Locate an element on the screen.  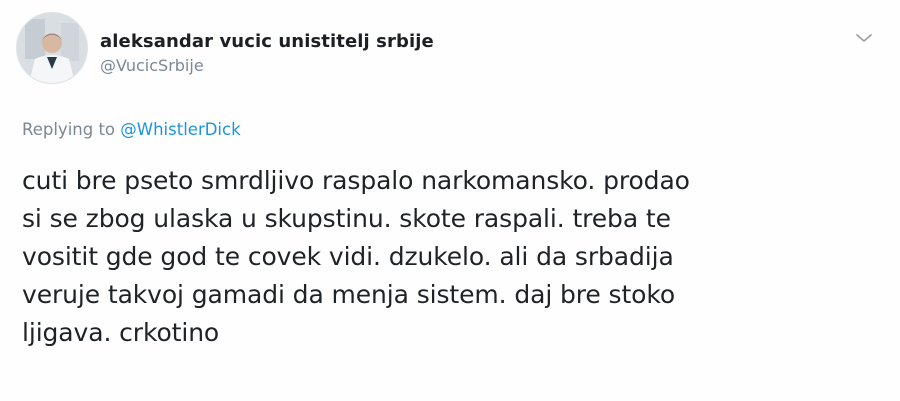
author-display-name: aleksandar vucic unistitelj srbije is located at coordinates (267, 42).